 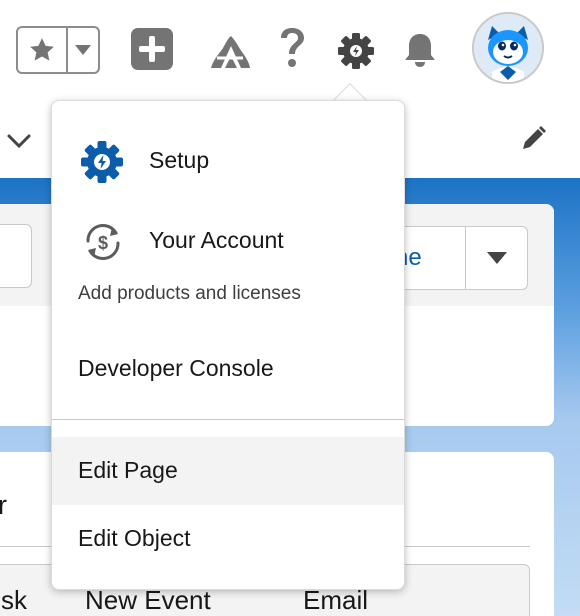 What do you see at coordinates (176, 368) in the screenshot?
I see `menu-item-developer-console-label: Developer Console` at bounding box center [176, 368].